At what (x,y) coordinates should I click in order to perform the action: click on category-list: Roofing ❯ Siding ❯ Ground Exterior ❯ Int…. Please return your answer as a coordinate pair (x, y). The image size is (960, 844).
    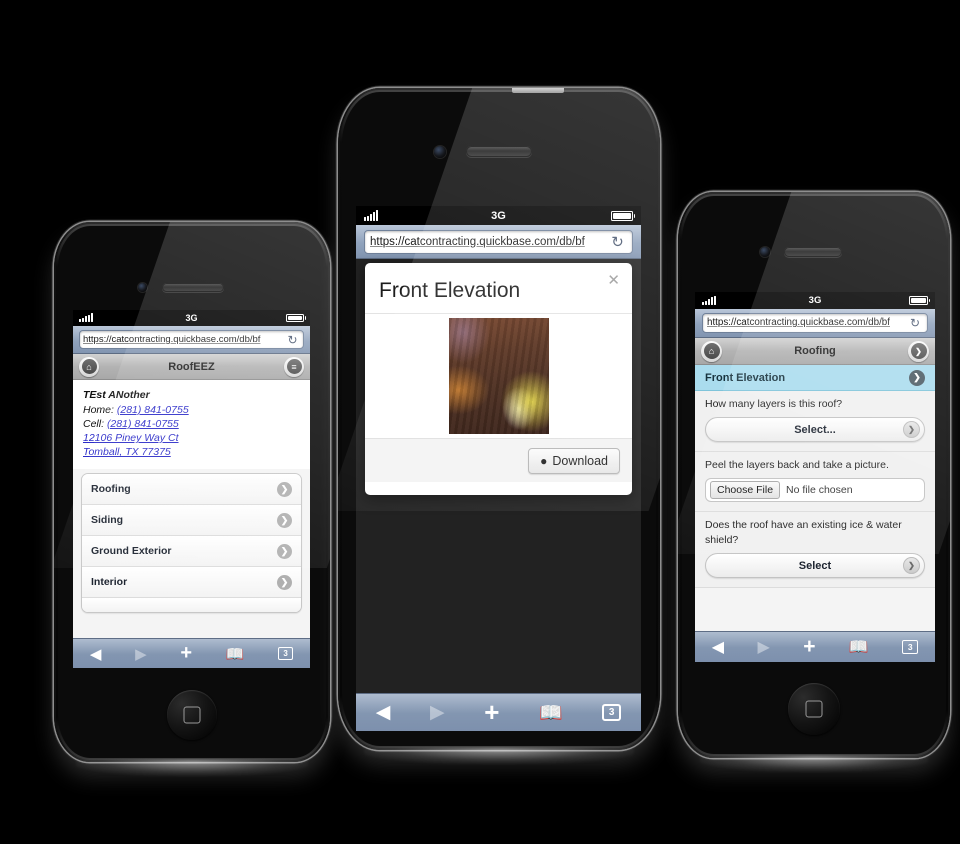
    Looking at the image, I should click on (191, 543).